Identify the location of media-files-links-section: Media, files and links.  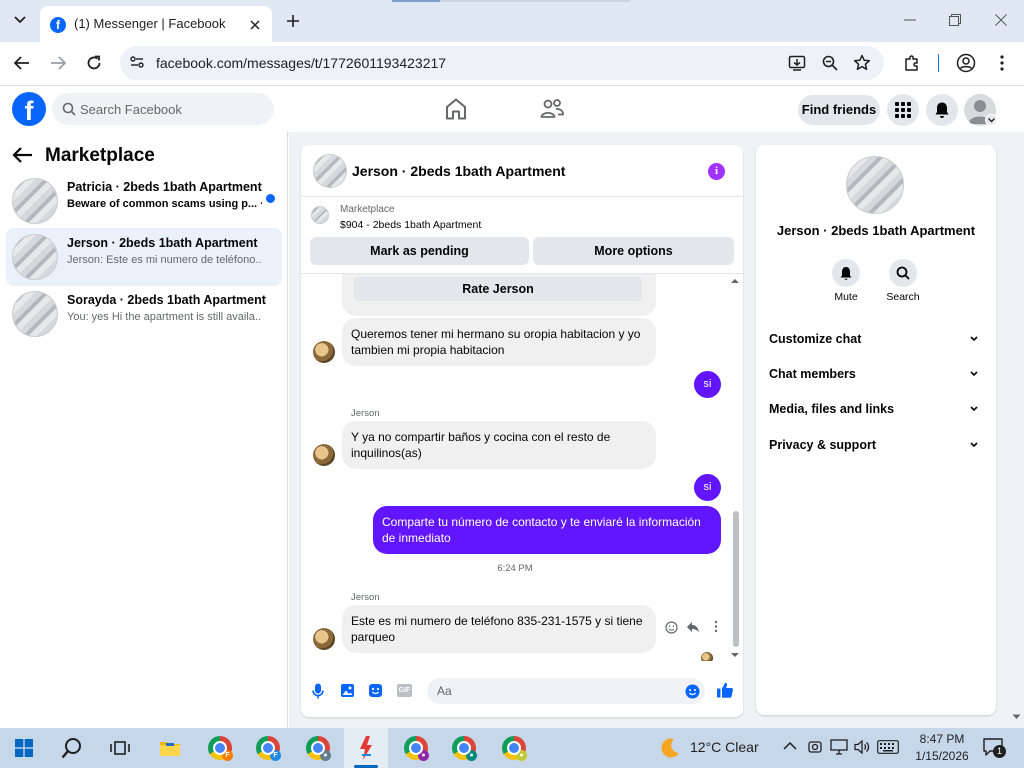
(876, 409).